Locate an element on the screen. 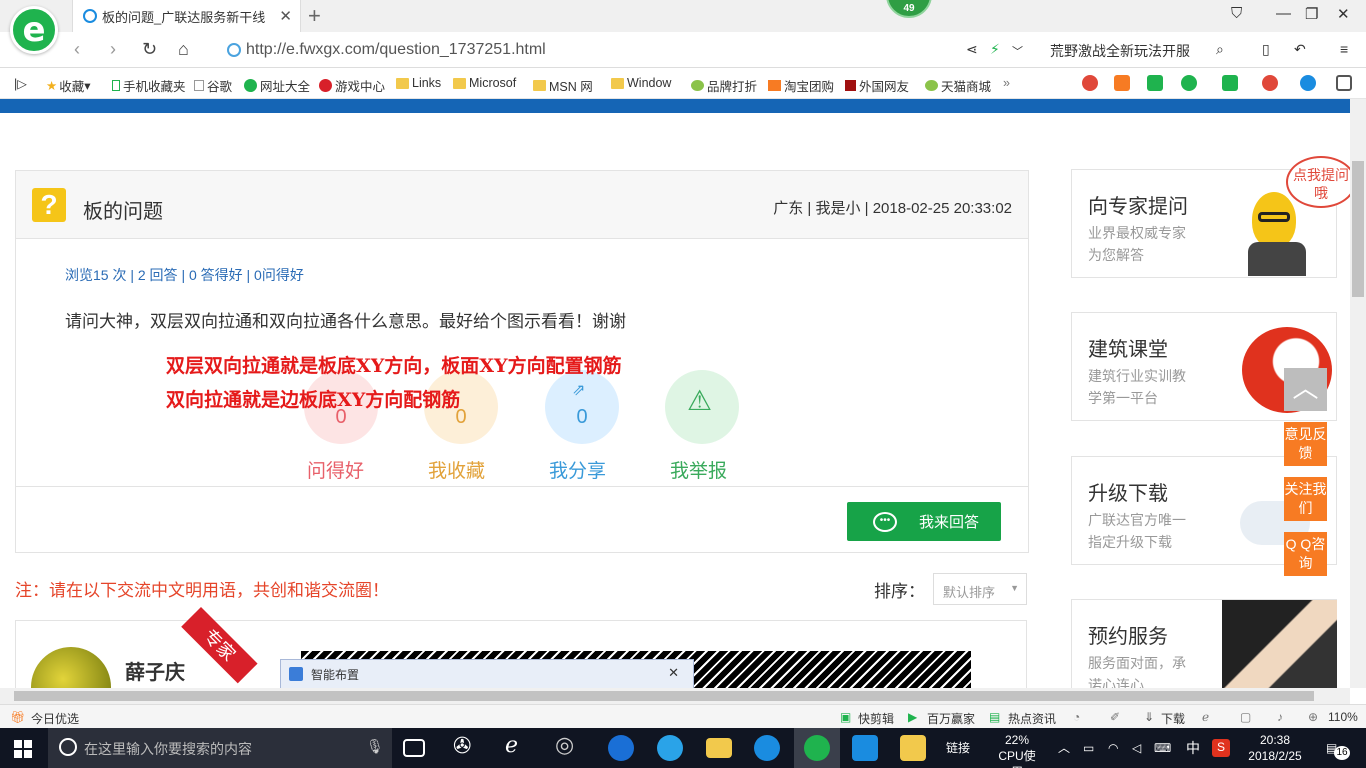  speed-icon: ◔ is located at coordinates (1076, 717).